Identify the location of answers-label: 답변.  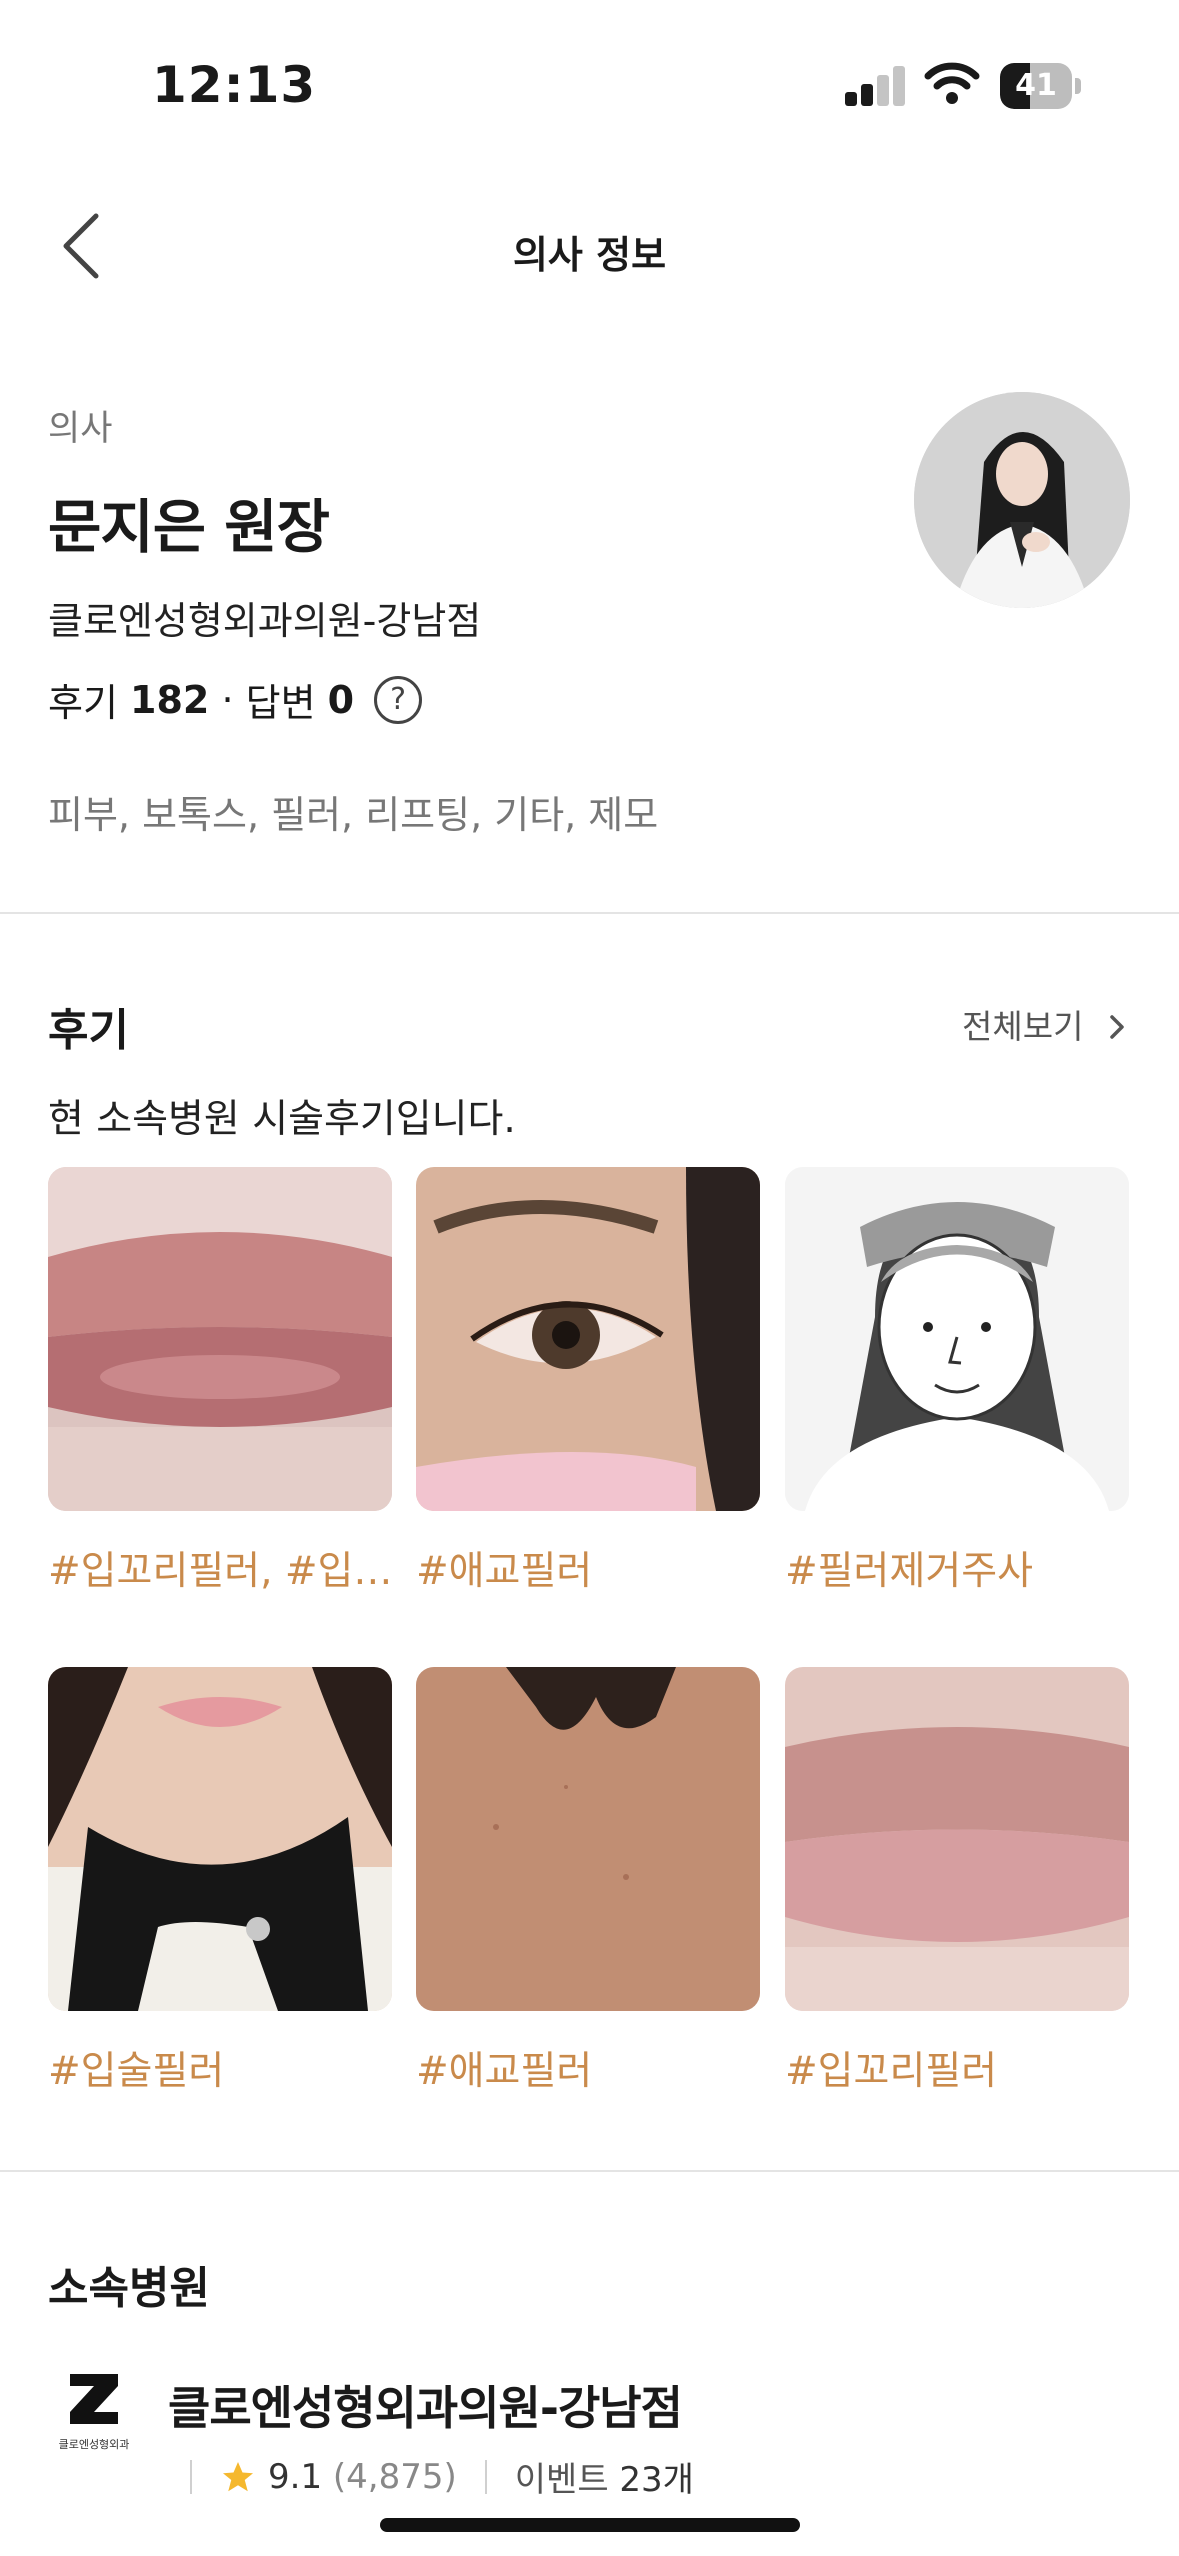
(280, 703).